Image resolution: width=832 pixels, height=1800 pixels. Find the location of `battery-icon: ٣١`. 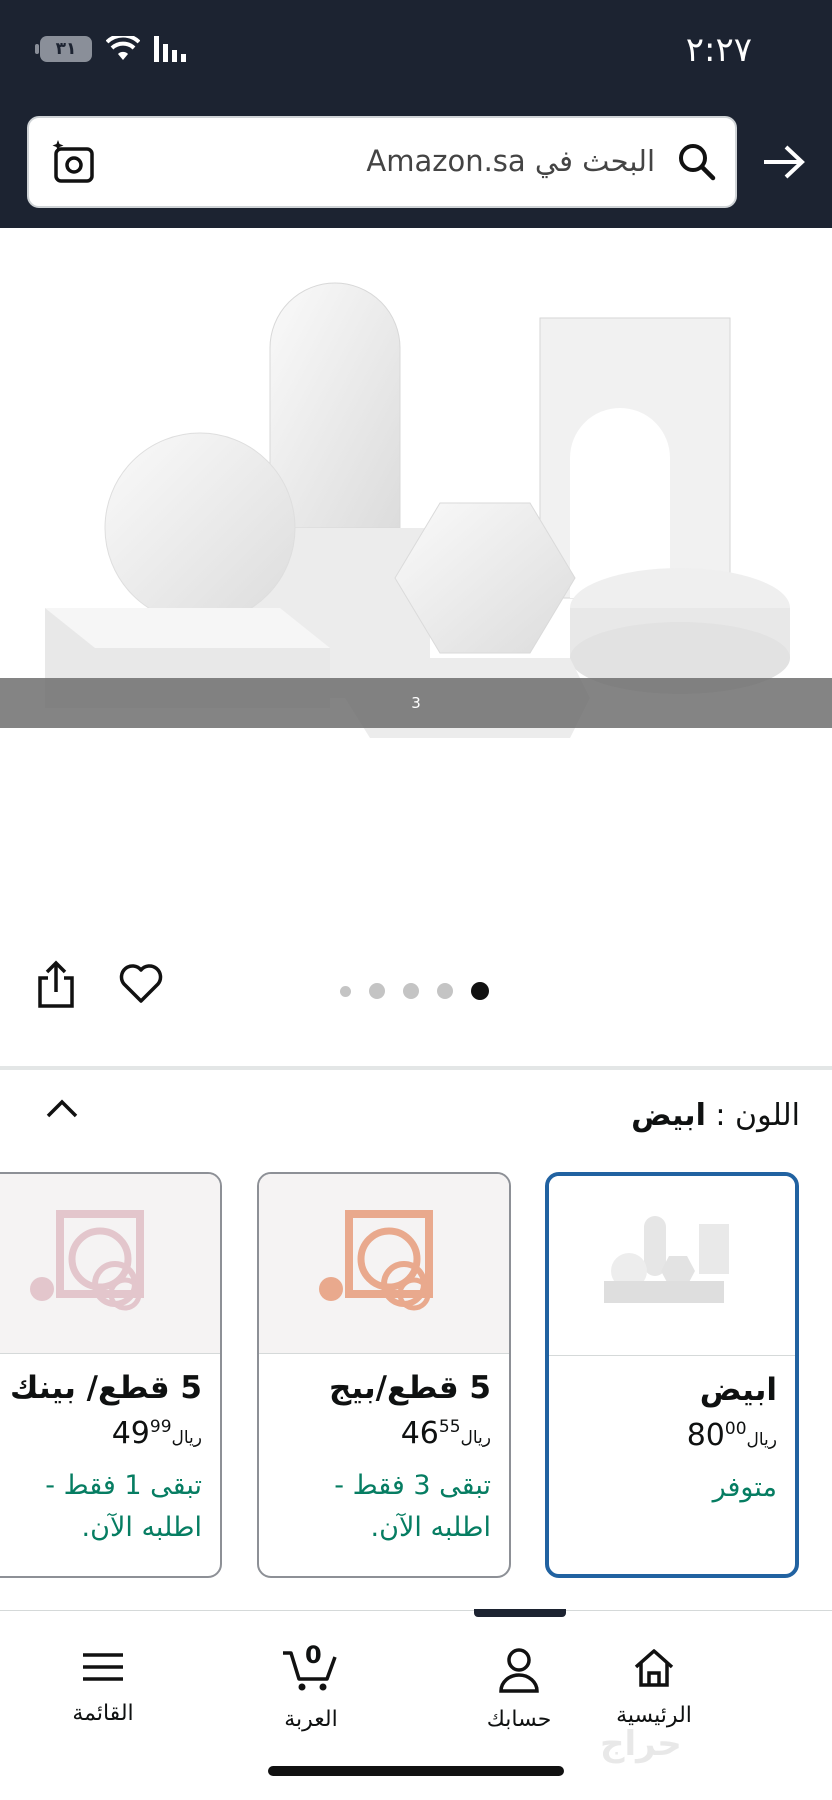

battery-icon: ٣١ is located at coordinates (63, 49).